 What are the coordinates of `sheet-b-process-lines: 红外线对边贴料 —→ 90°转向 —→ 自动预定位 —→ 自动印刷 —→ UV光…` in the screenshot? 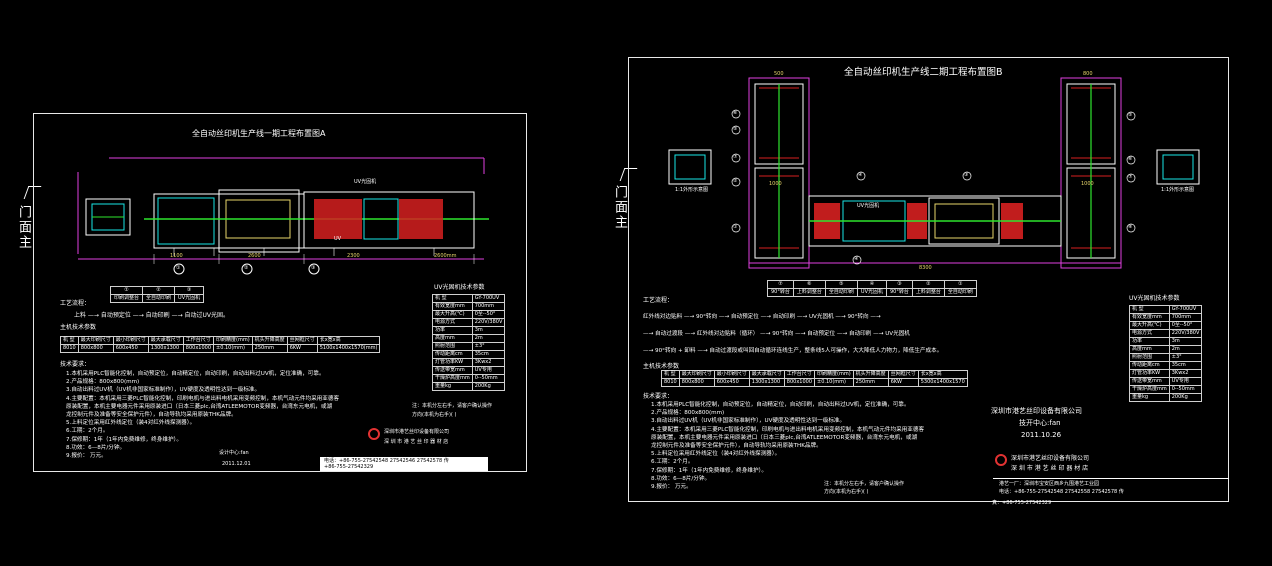 It's located at (792, 334).